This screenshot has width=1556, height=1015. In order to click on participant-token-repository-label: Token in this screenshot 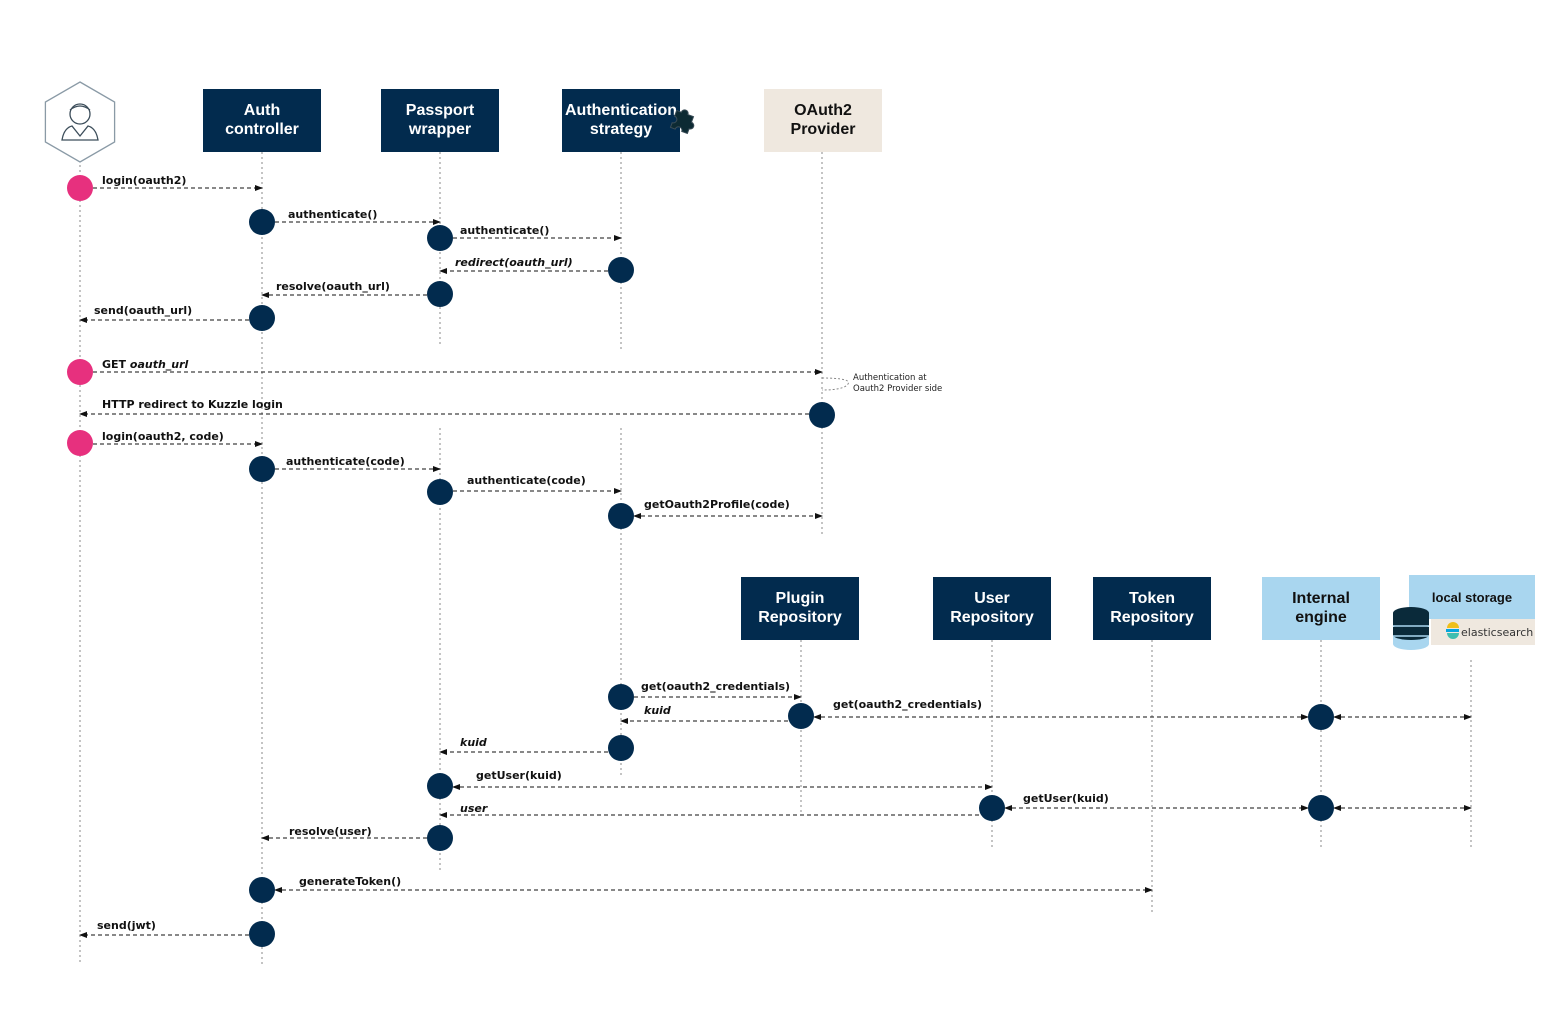, I will do `click(1152, 598)`.